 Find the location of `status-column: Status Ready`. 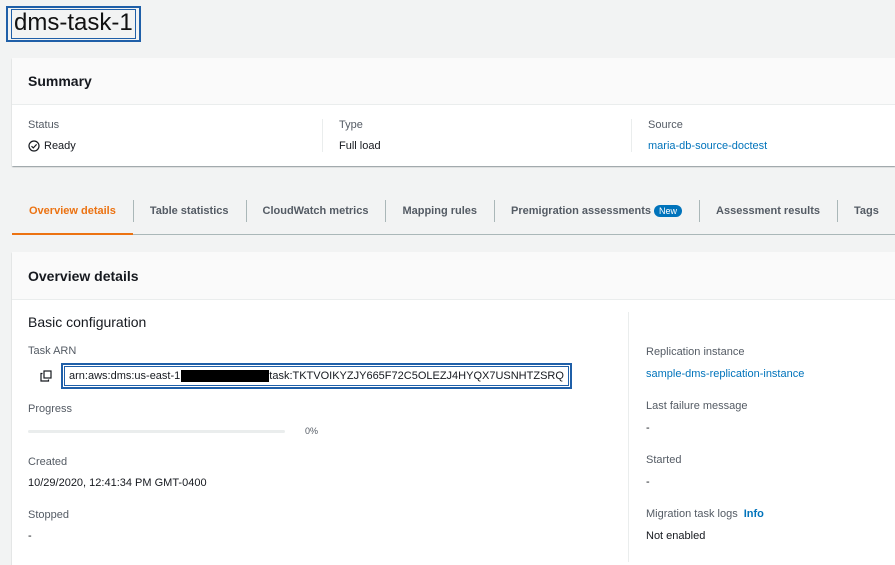

status-column: Status Ready is located at coordinates (167, 135).